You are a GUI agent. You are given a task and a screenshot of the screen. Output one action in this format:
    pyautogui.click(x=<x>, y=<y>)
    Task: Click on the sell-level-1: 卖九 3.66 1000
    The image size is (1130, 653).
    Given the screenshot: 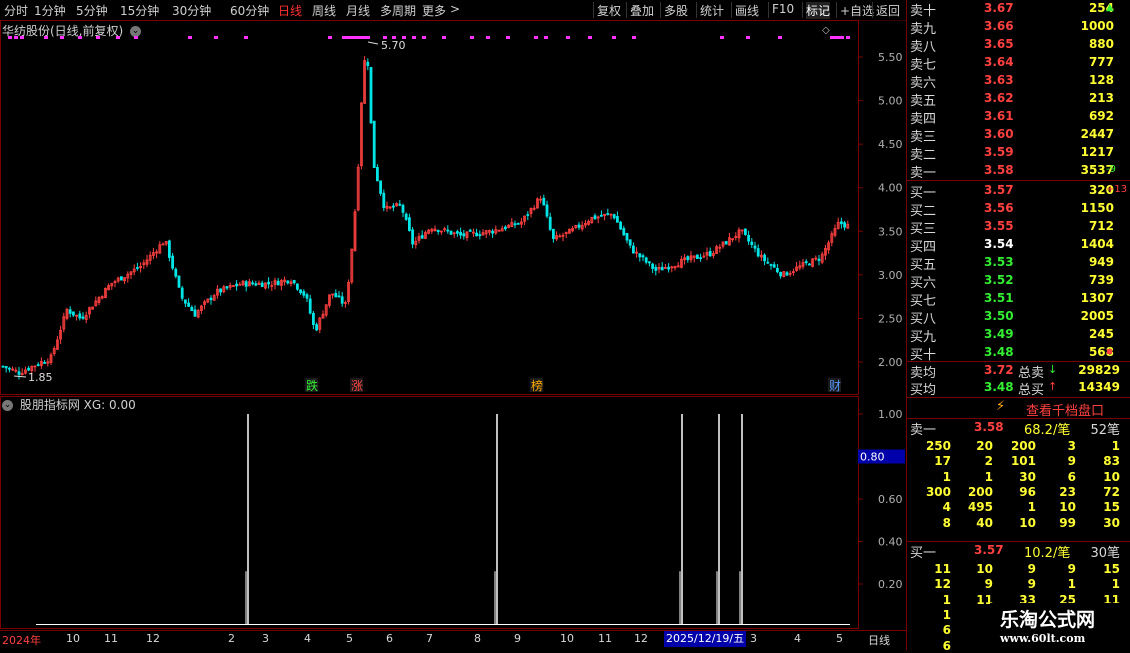 What is the action you would take?
    pyautogui.click(x=1019, y=27)
    